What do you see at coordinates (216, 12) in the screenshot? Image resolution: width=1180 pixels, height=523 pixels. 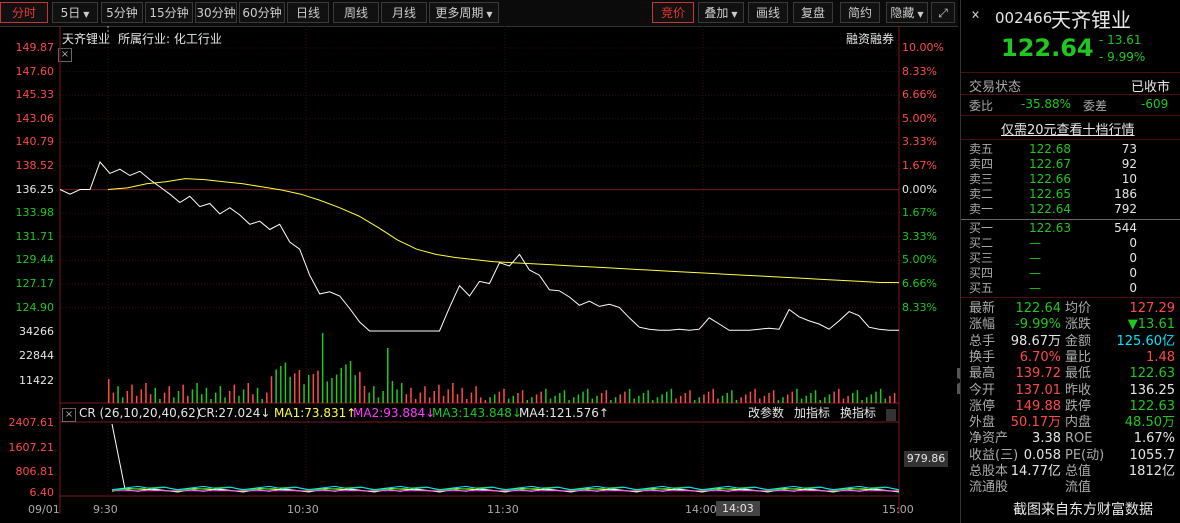 I see `tab-30min: 30分钟` at bounding box center [216, 12].